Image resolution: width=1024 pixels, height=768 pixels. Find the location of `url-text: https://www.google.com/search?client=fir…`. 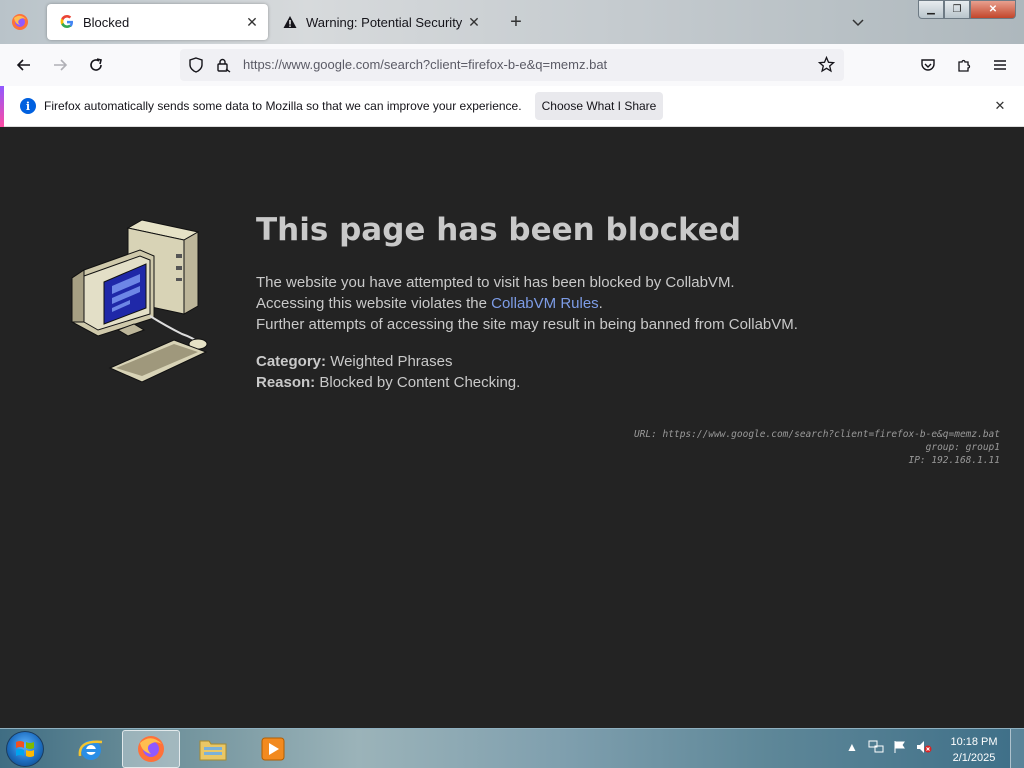

url-text: https://www.google.com/search?client=fir… is located at coordinates (425, 64).